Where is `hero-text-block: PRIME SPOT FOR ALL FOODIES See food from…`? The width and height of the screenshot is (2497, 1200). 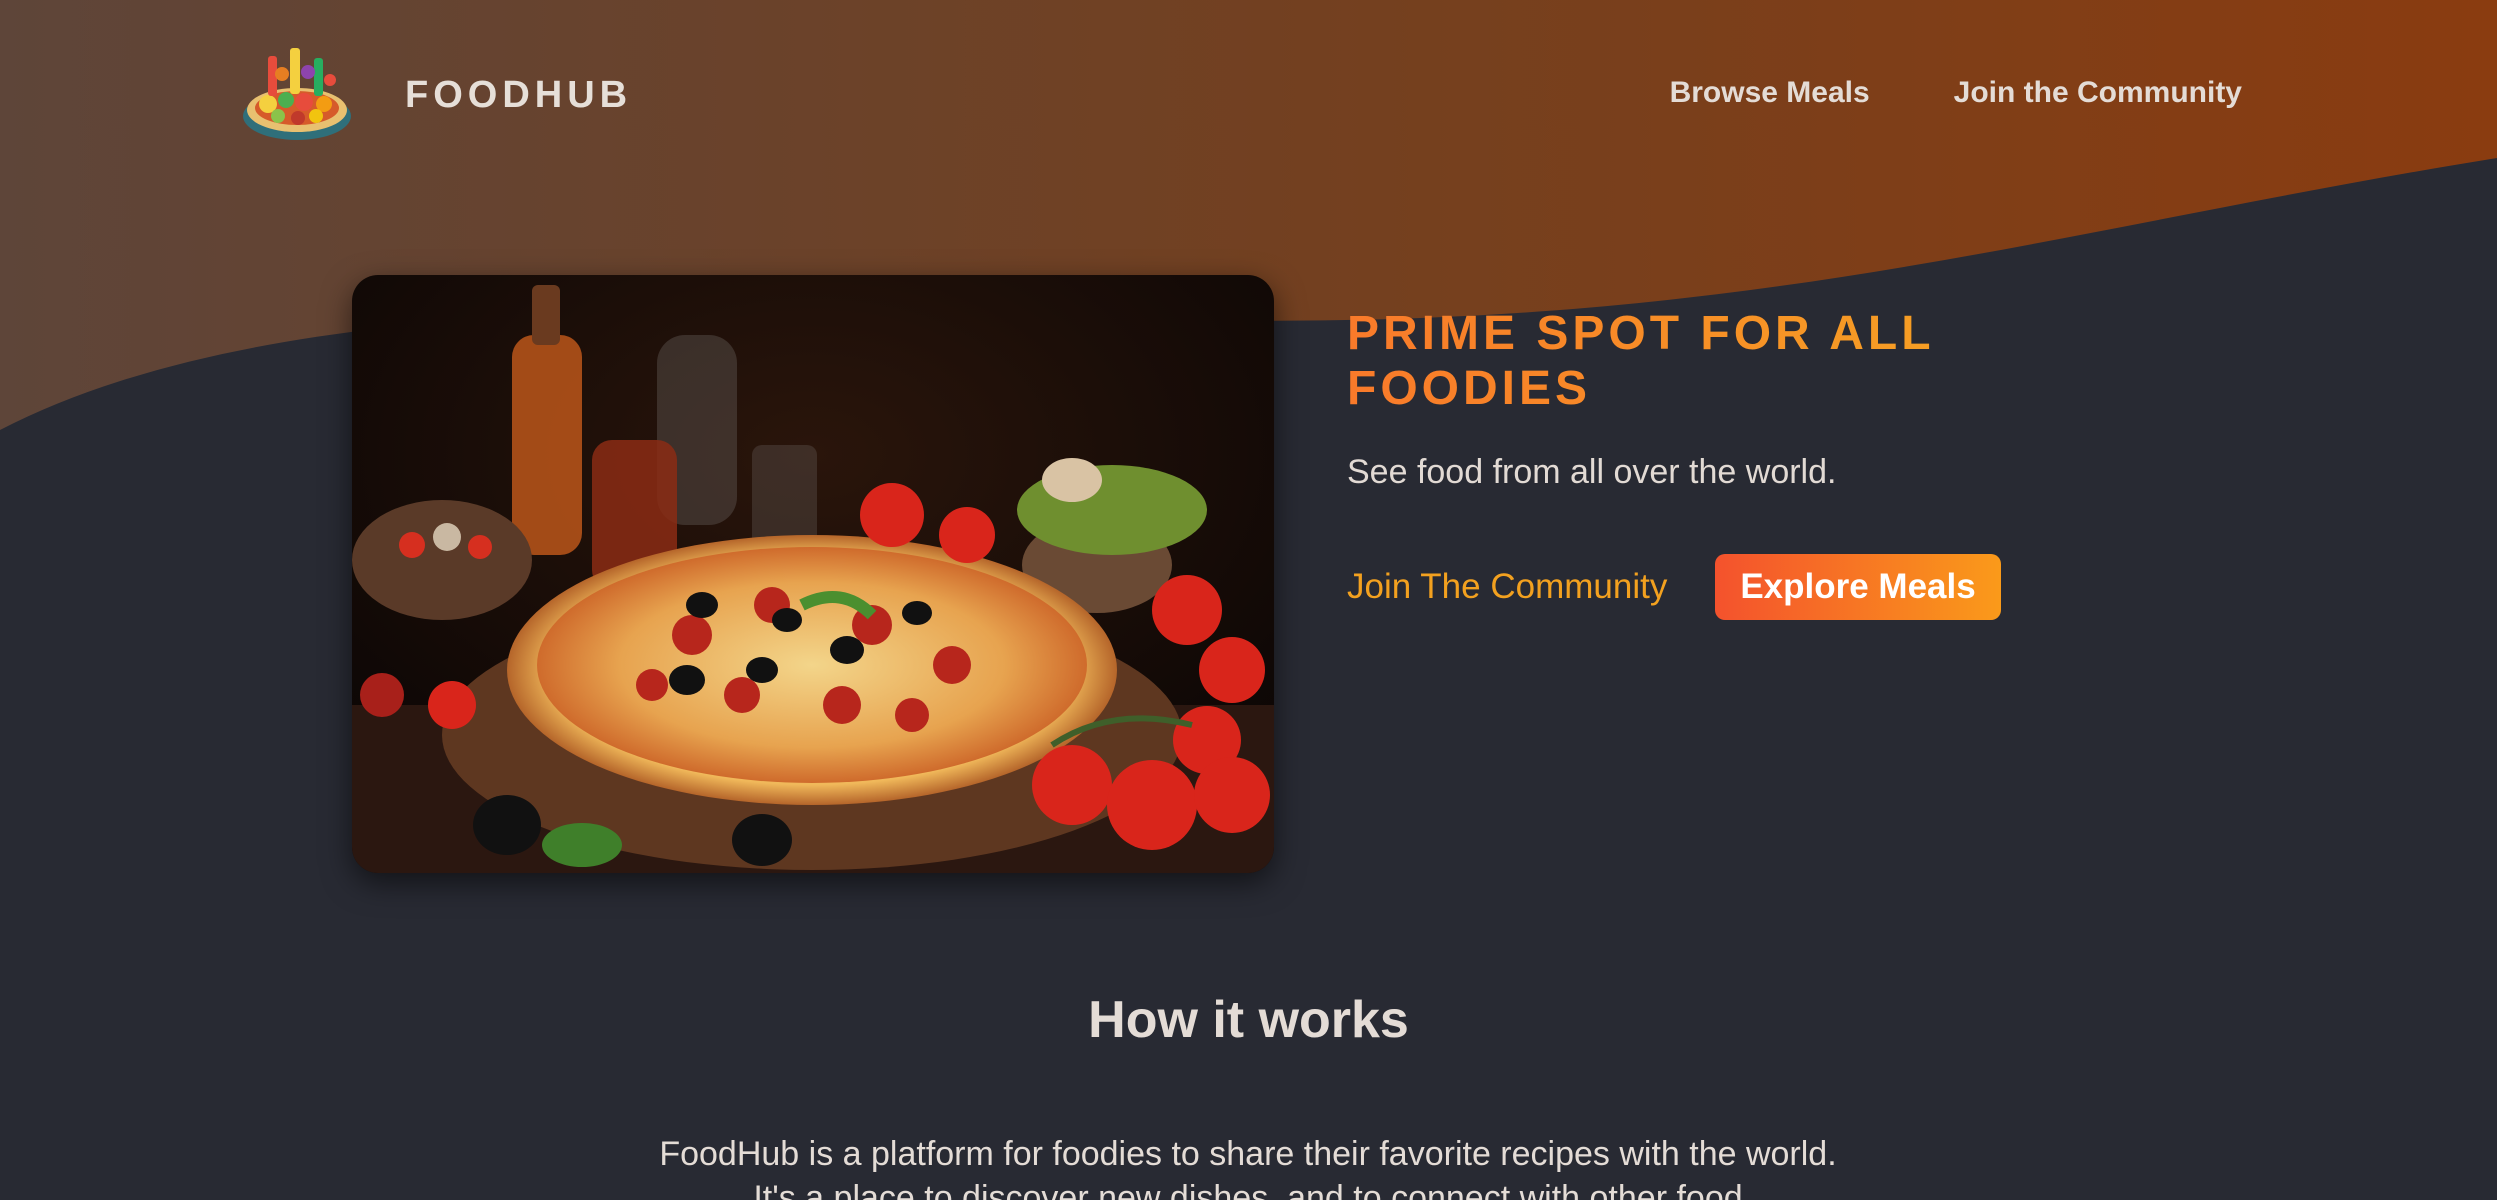
hero-text-block: PRIME SPOT FOR ALL FOODIES See food from… is located at coordinates (1707, 399).